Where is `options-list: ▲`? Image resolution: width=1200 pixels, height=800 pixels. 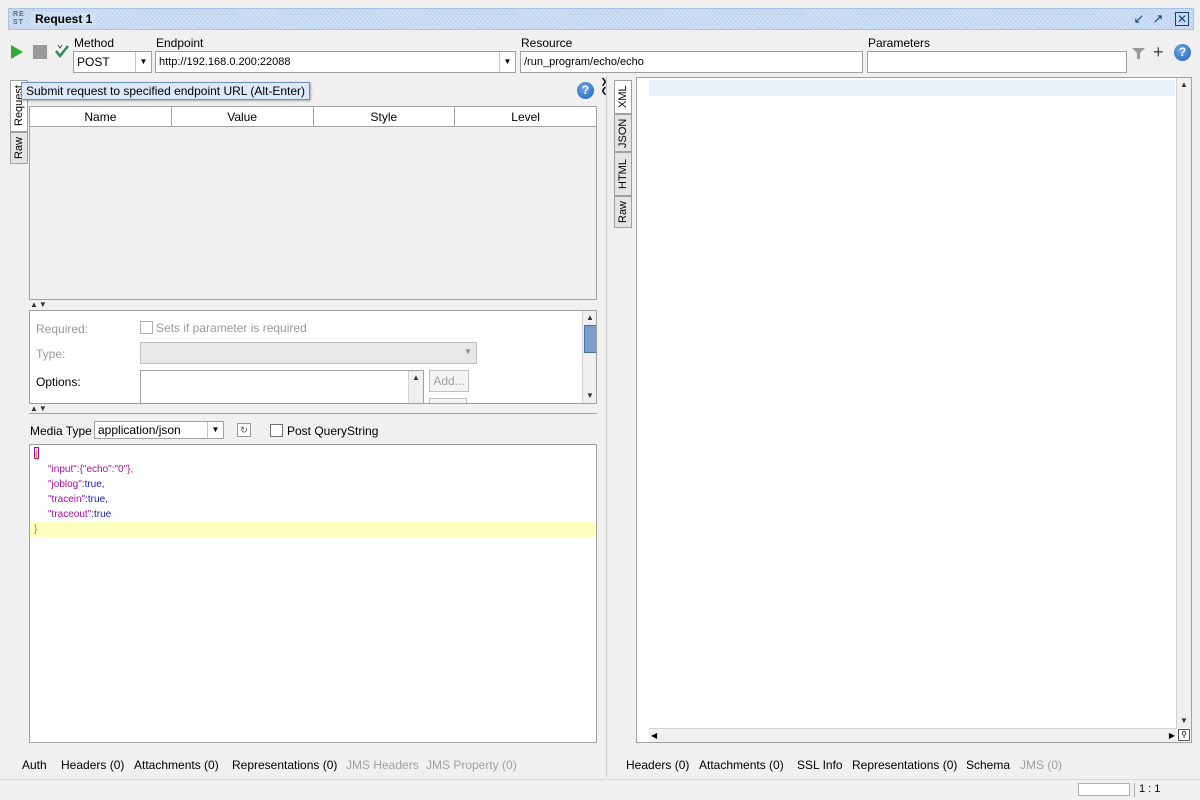
options-list: ▲ is located at coordinates (282, 386).